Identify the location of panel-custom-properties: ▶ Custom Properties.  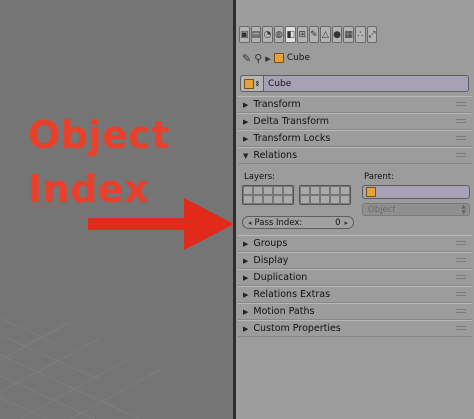
(355, 328).